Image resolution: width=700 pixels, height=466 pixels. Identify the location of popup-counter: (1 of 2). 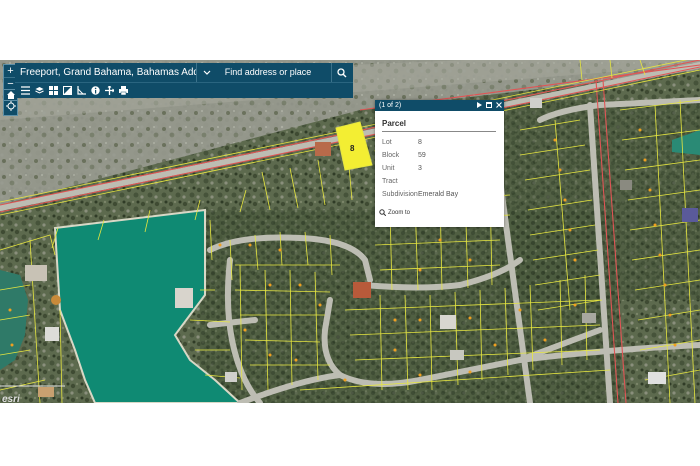
(390, 105).